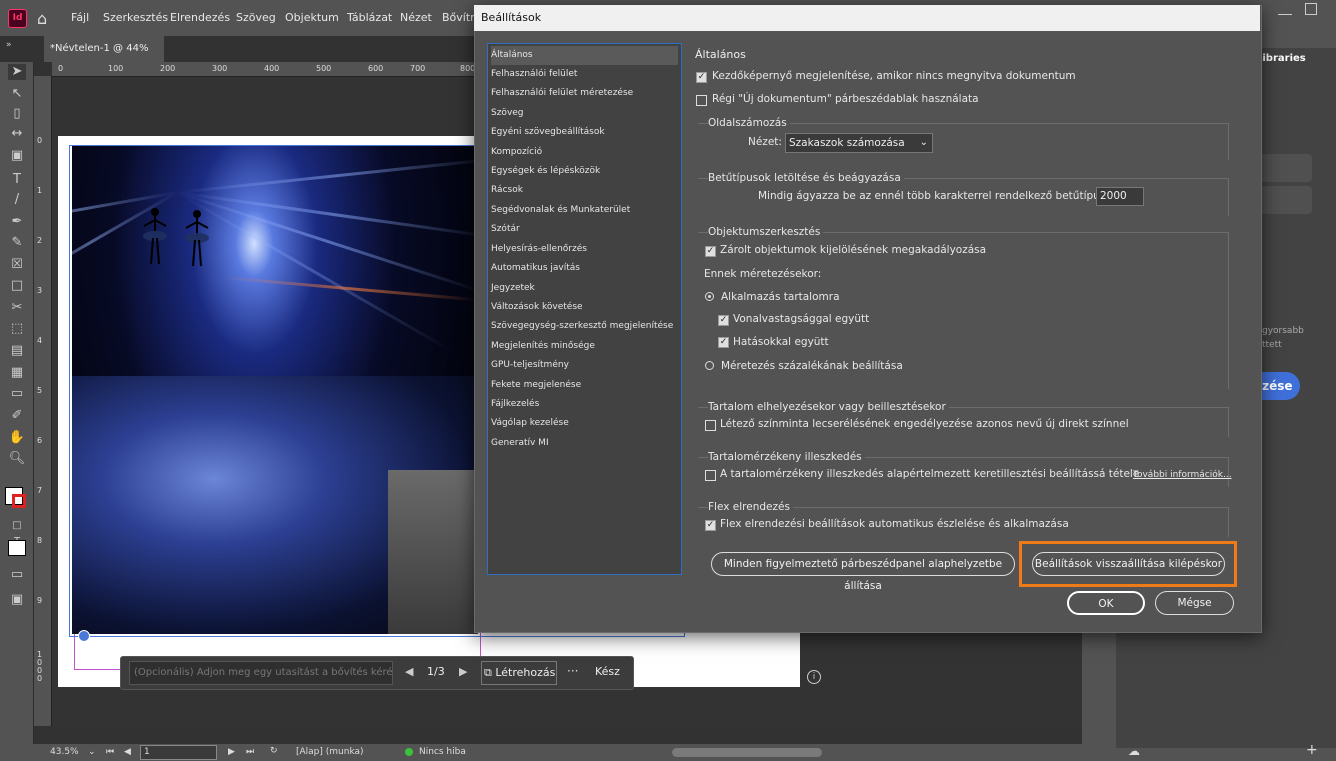  I want to click on category-dictionary: Szótár, so click(584, 229).